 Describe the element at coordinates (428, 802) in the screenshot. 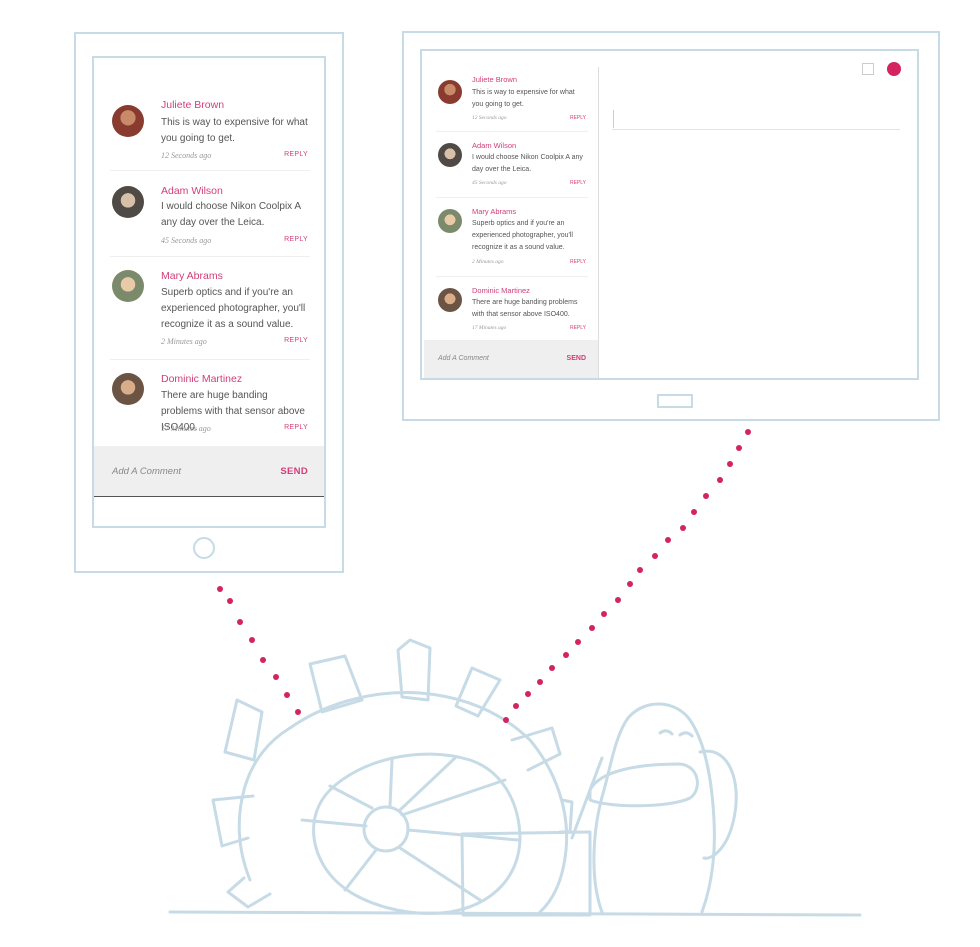

I see `gear-rim` at that location.